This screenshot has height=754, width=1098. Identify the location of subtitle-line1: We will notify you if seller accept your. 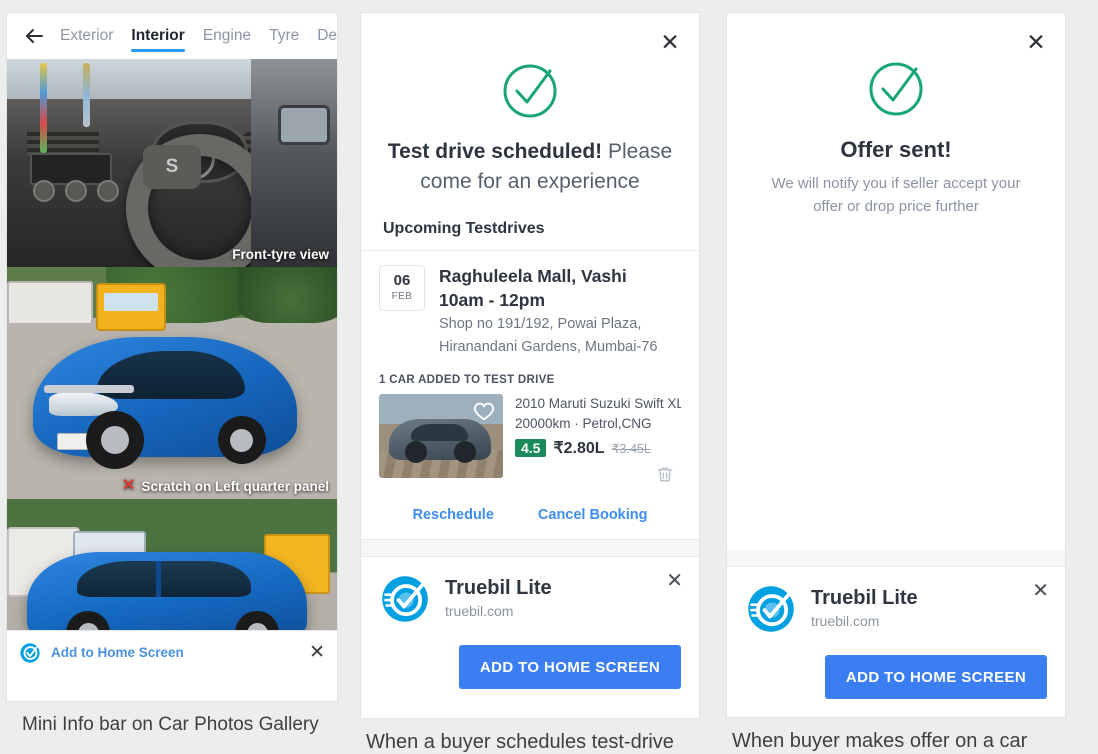
(896, 183).